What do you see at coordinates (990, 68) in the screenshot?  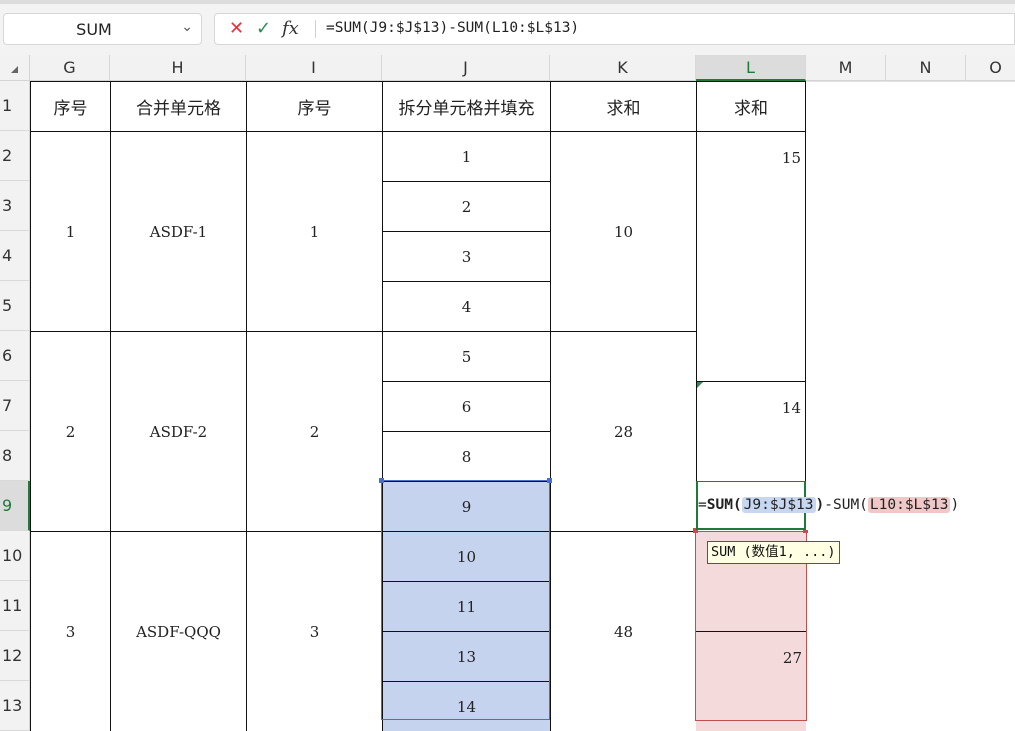 I see `column-header-o: O` at bounding box center [990, 68].